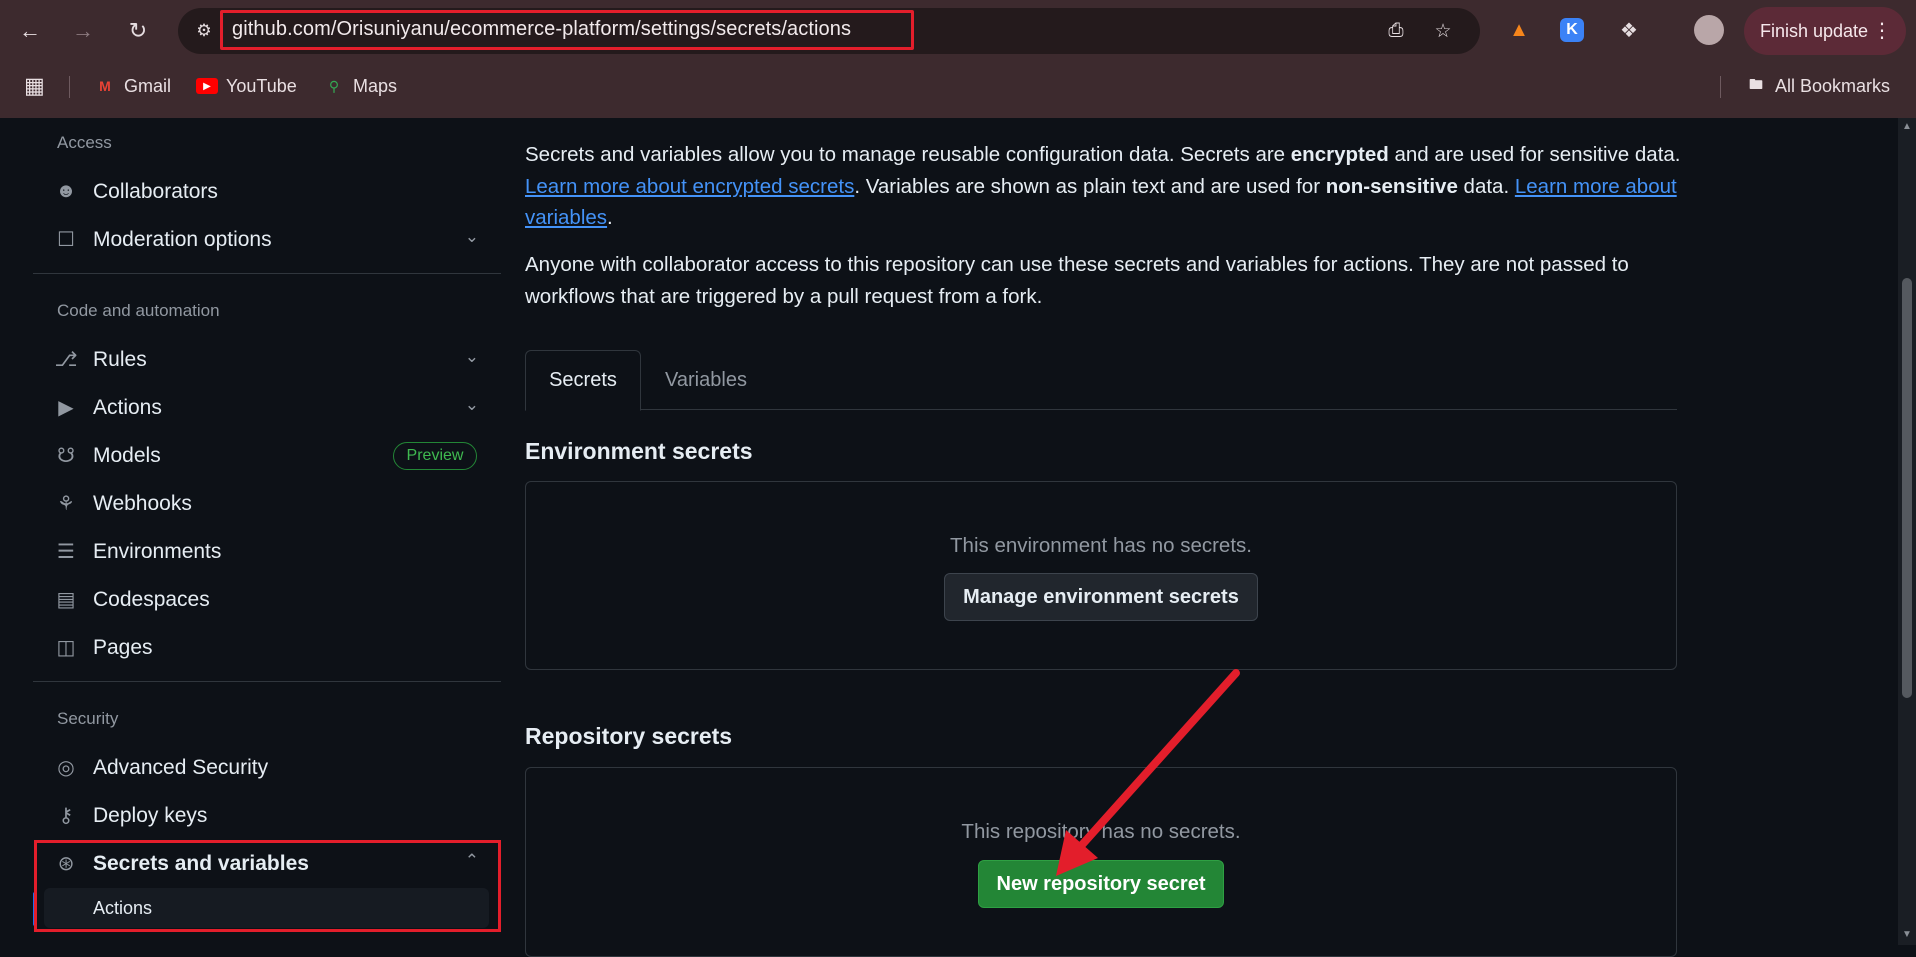 The image size is (1916, 957). Describe the element at coordinates (66, 407) in the screenshot. I see `play-circle-icon: ▶` at that location.